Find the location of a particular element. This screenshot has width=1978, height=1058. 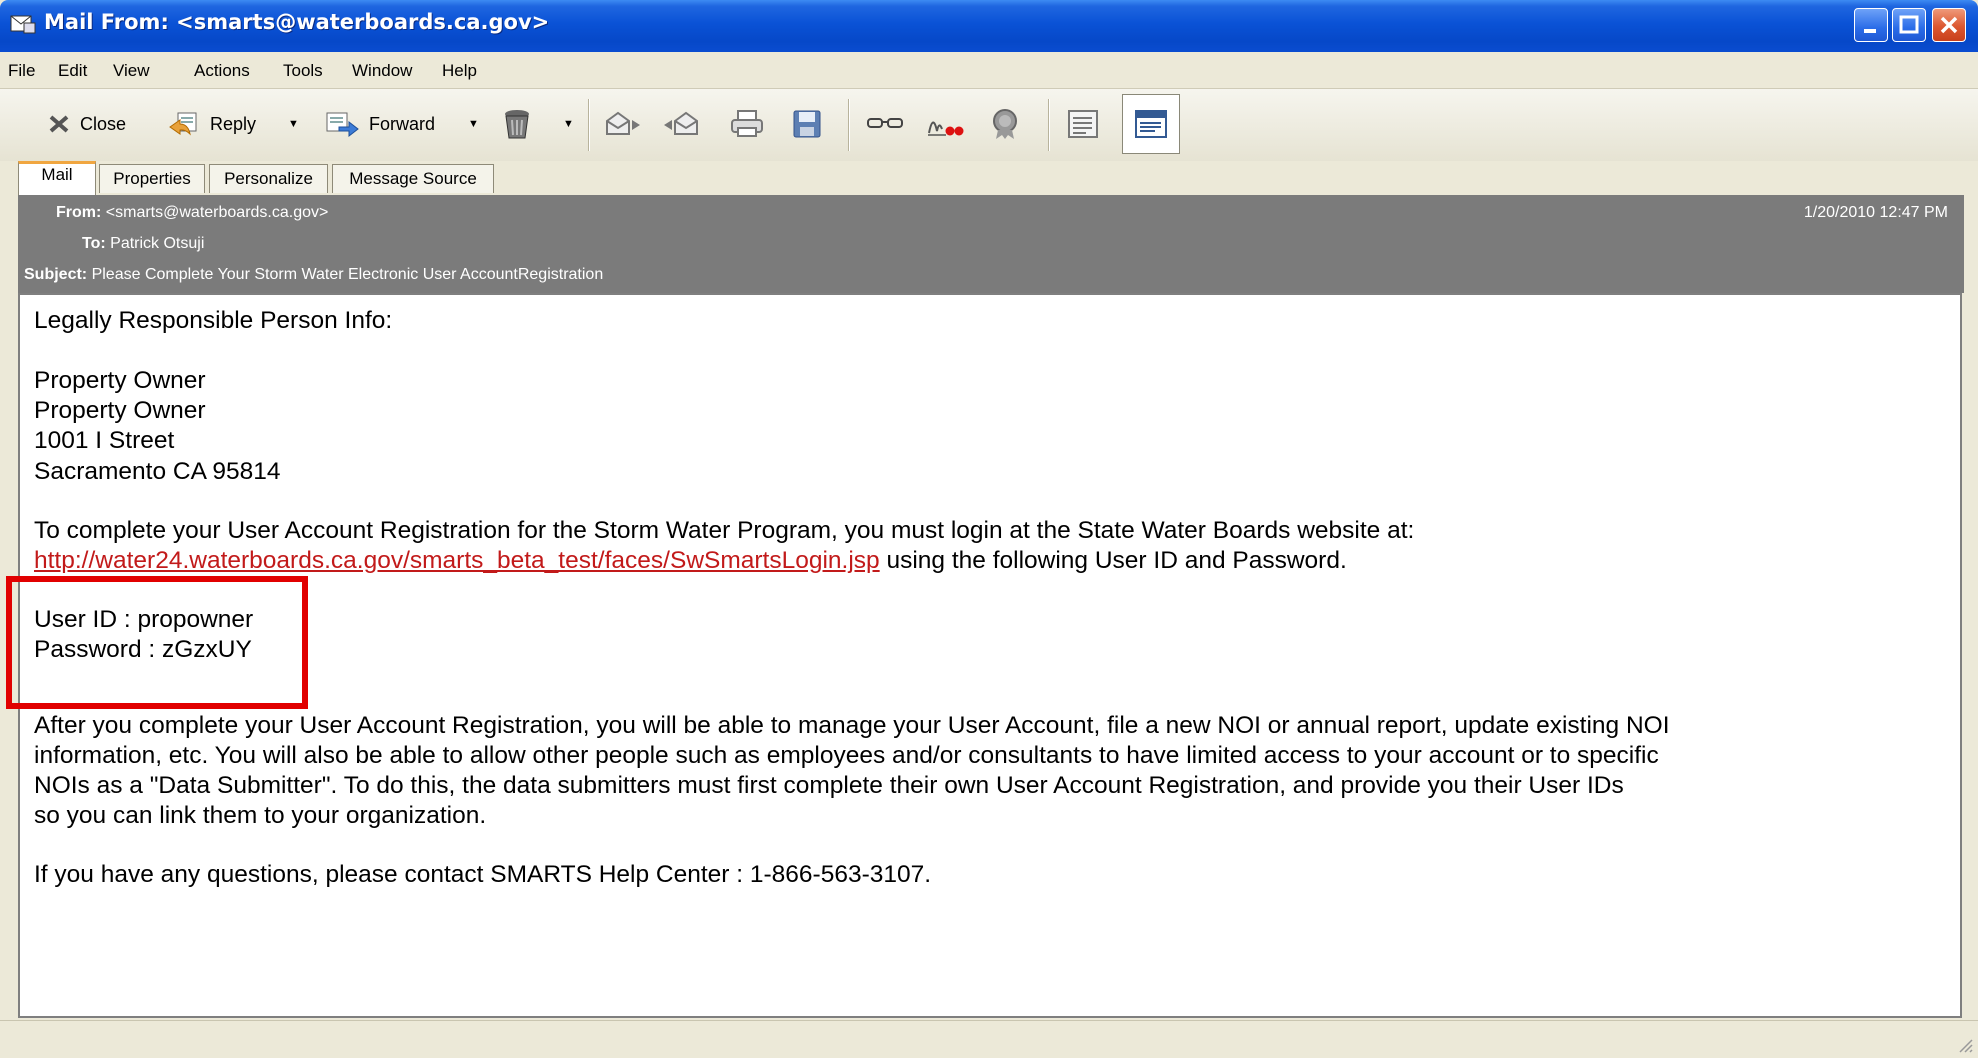

to-row: To: Patrick Otsuji is located at coordinates (143, 244).